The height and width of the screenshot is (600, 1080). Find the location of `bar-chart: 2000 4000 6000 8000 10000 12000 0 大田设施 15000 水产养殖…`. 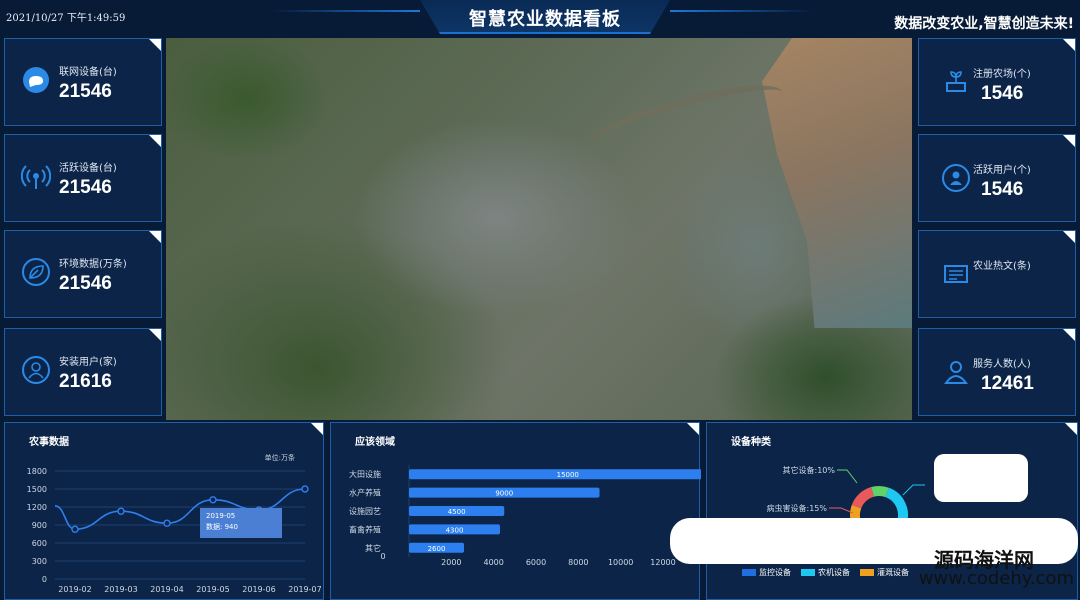

bar-chart: 2000 4000 6000 8000 10000 12000 0 大田设施 15000 水产养殖… is located at coordinates (516, 511).